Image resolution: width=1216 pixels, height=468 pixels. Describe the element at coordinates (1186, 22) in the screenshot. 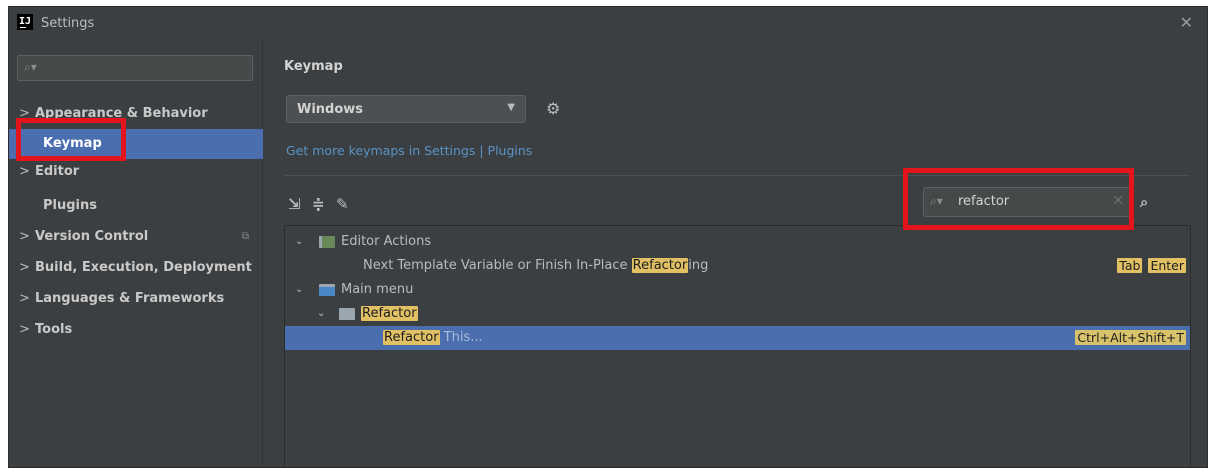

I see `close-icon: ✕` at that location.